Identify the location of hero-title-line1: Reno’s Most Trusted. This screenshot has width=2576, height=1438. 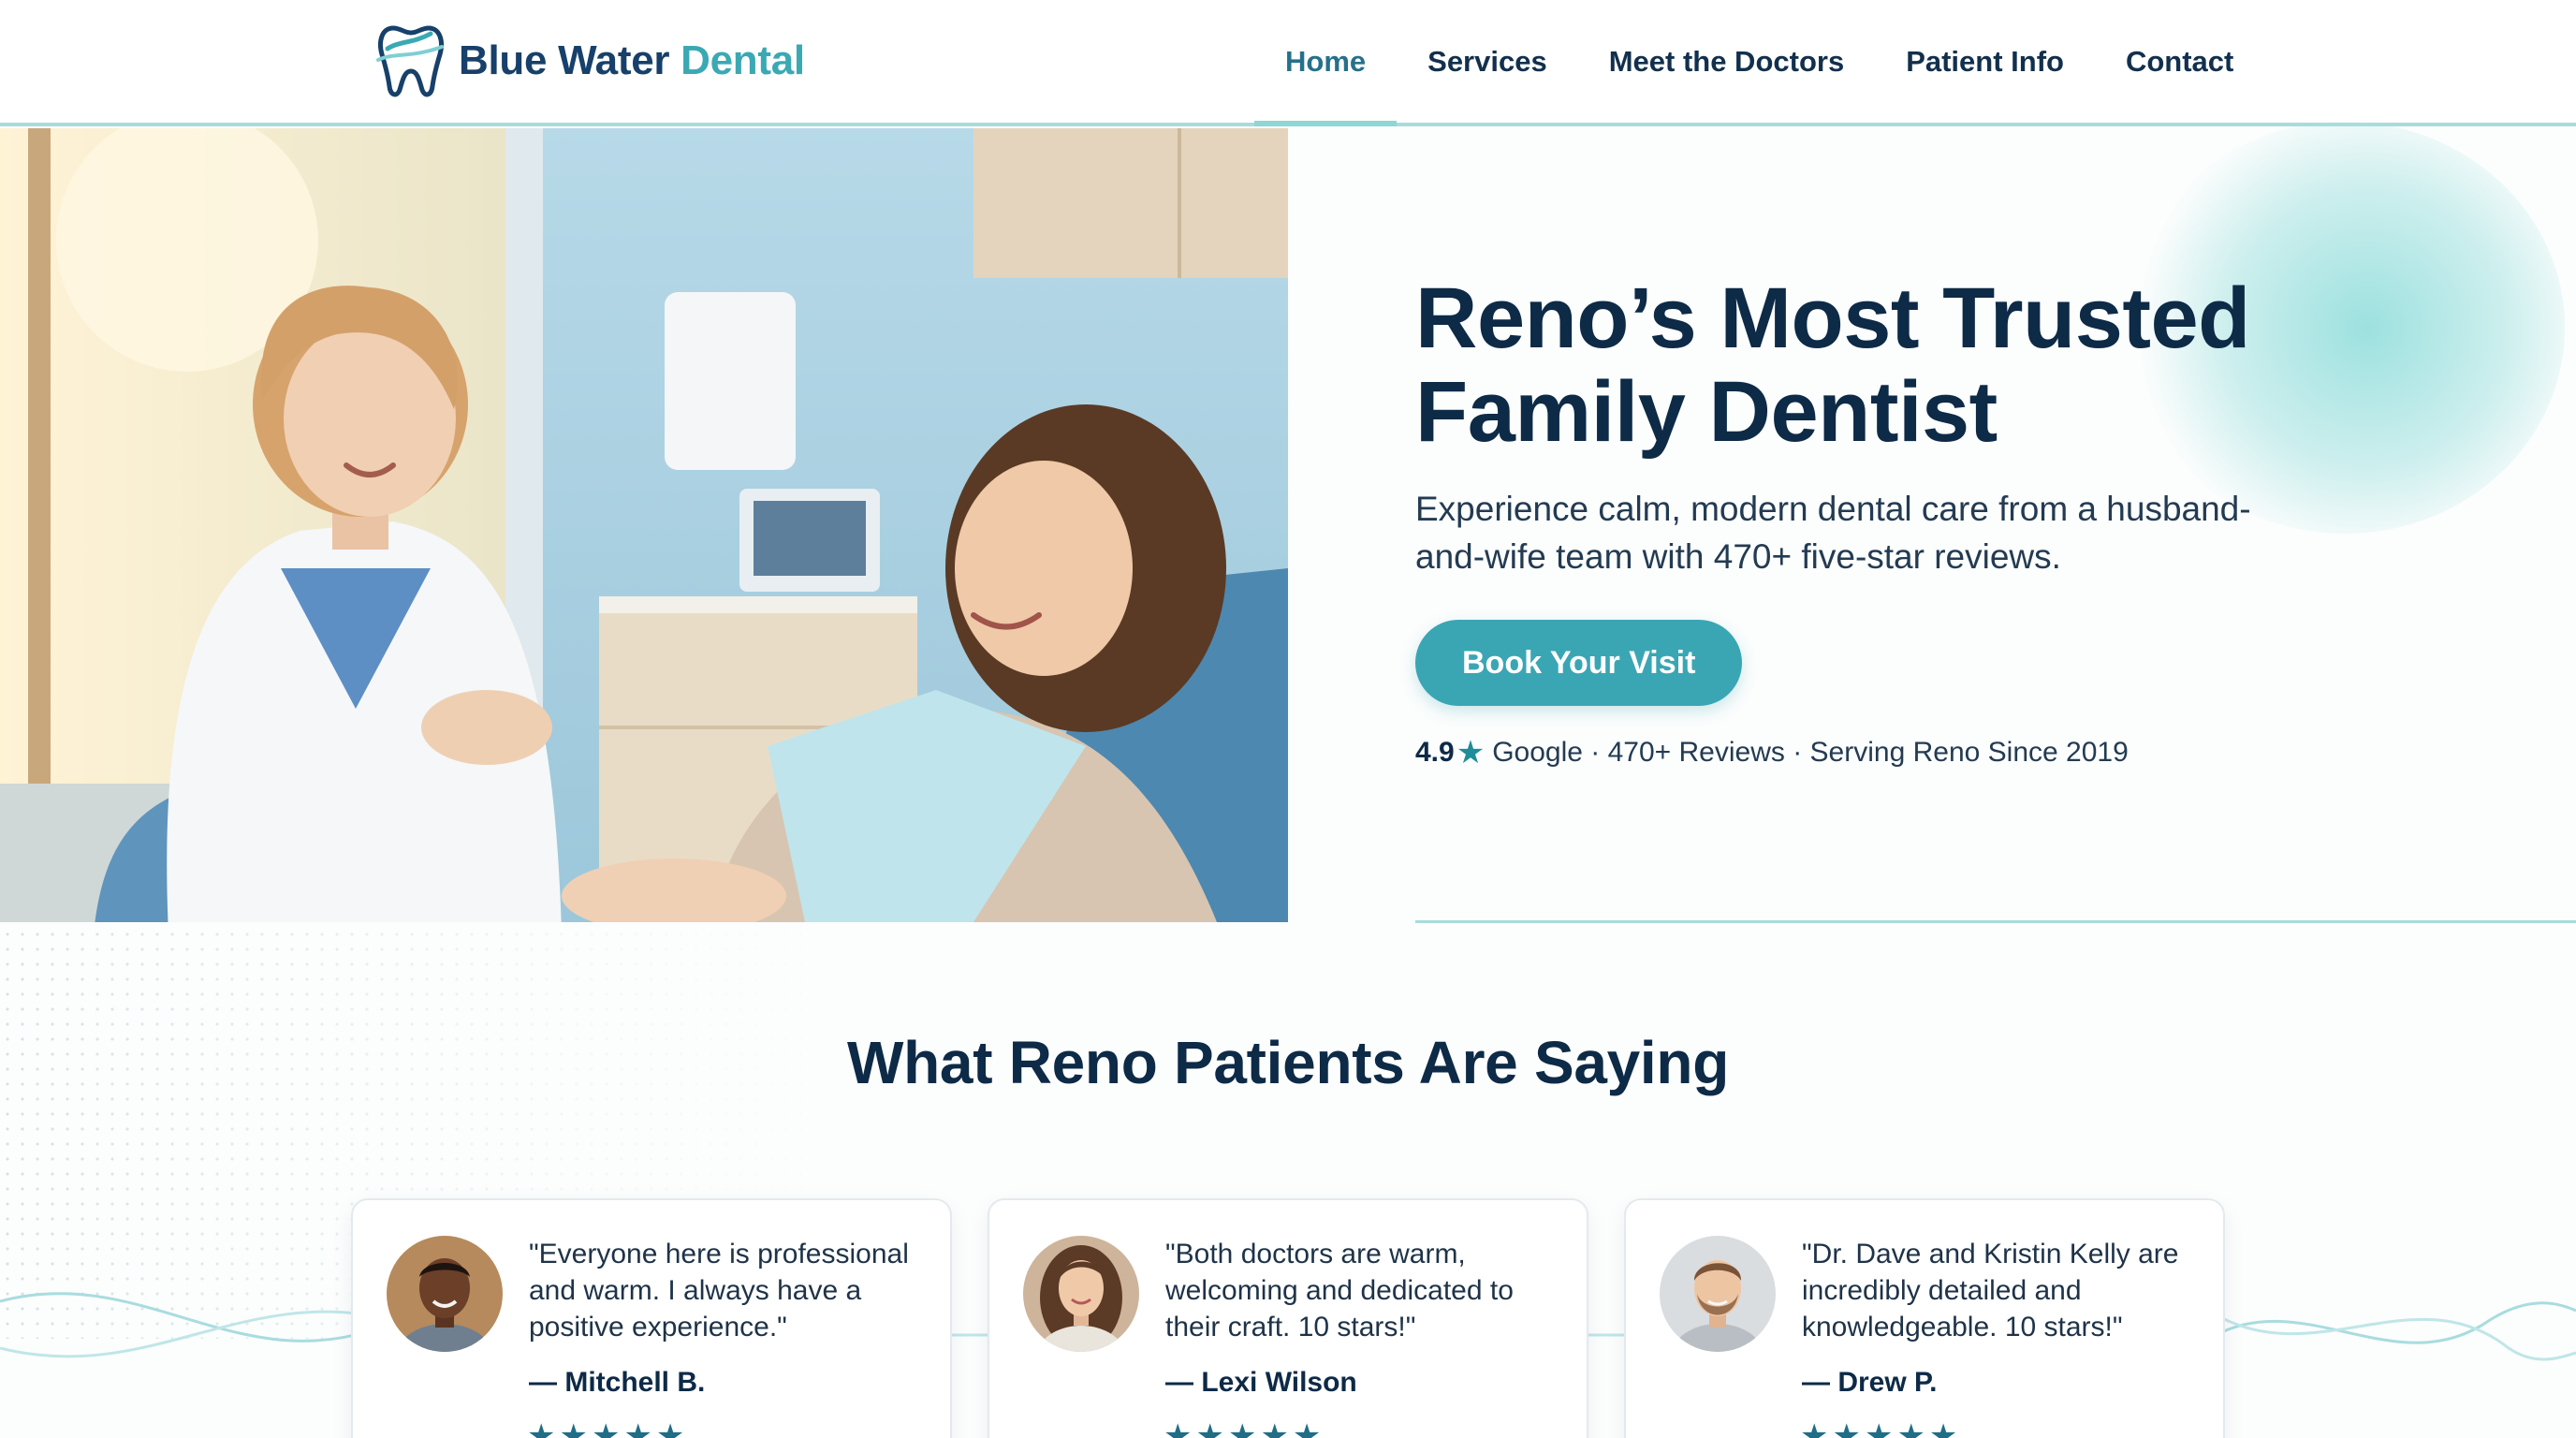
(1832, 318).